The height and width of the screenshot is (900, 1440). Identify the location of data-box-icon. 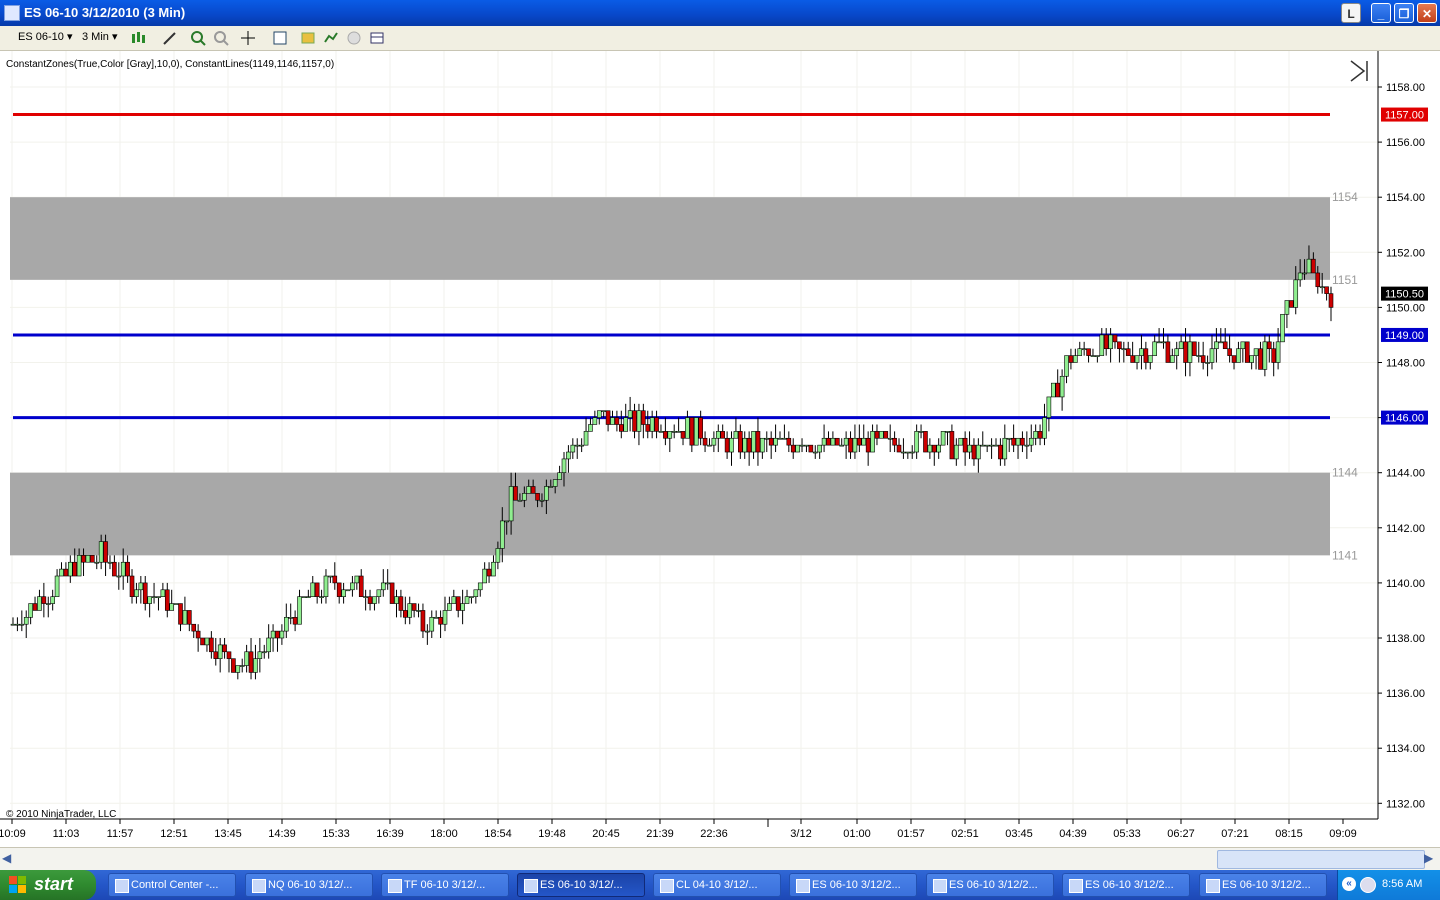
(280, 38).